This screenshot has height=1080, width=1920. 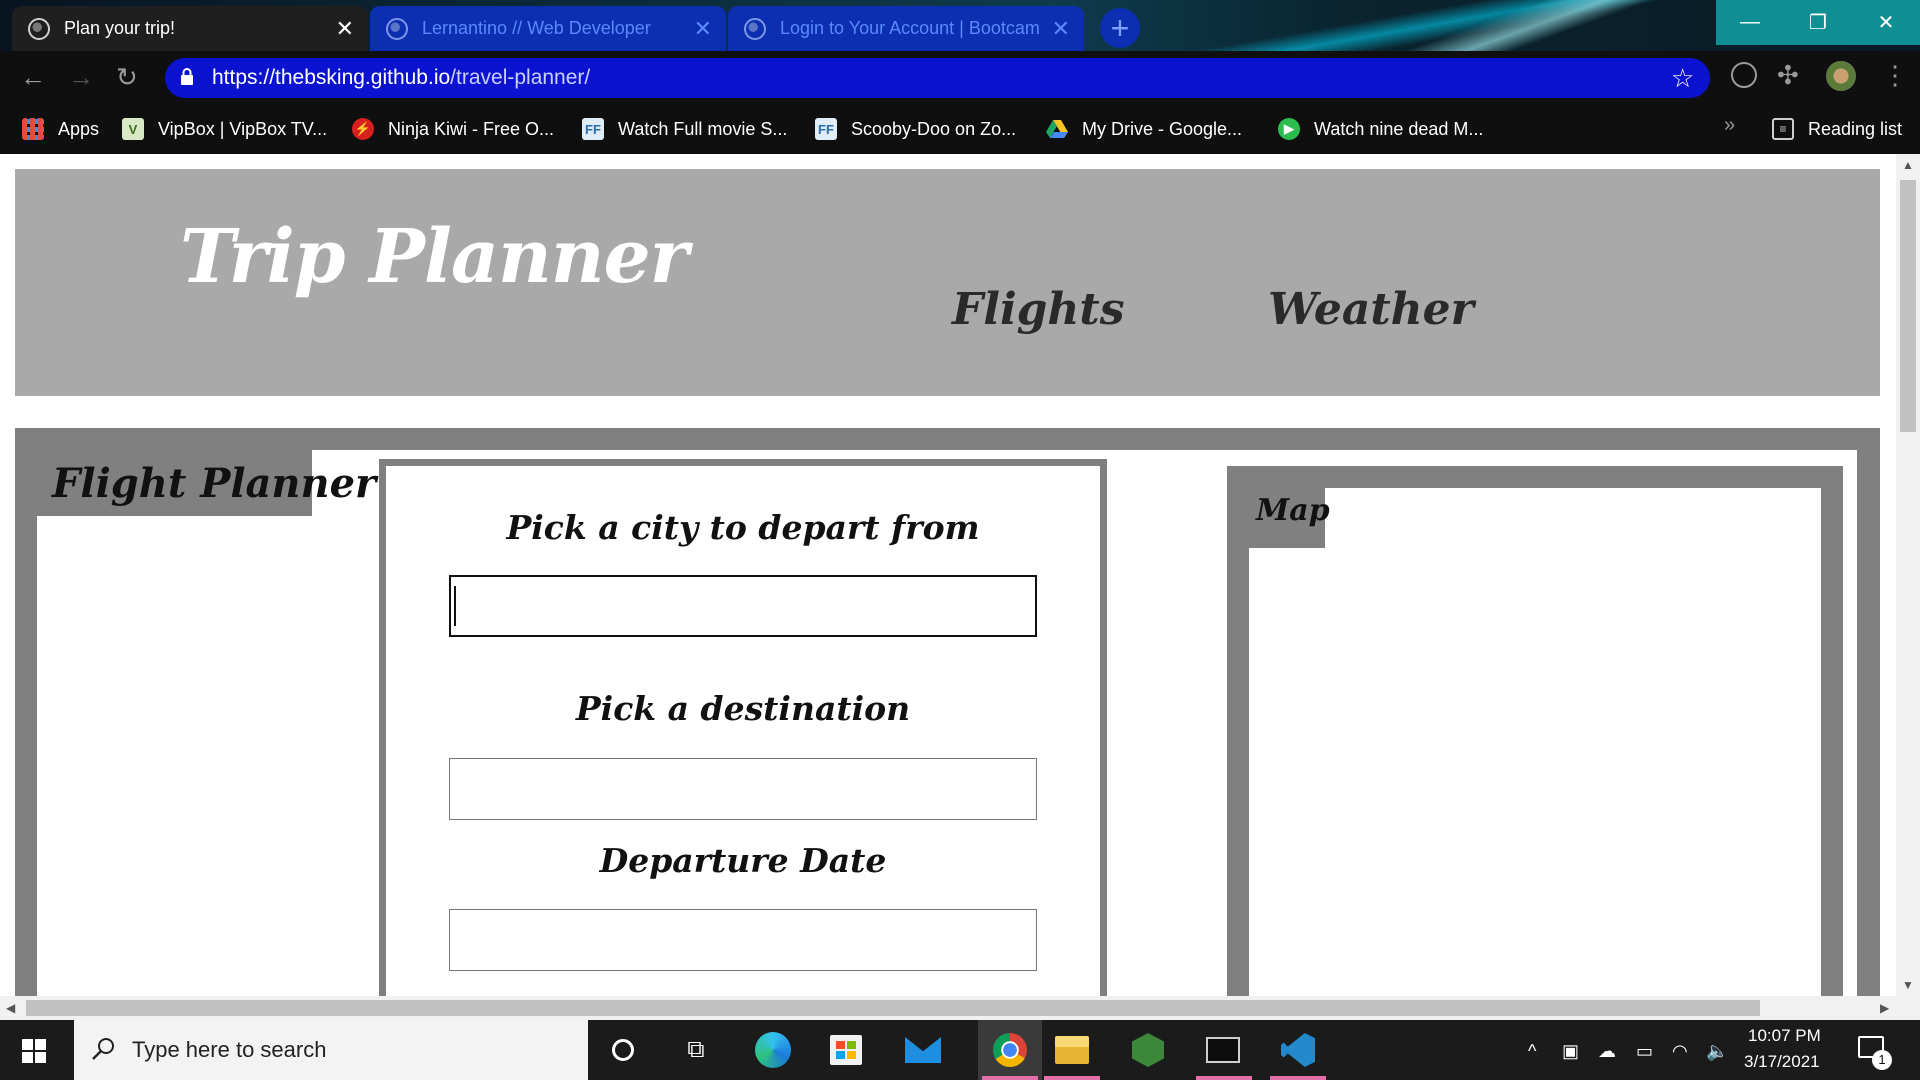 I want to click on map-container, so click(x=1535, y=742).